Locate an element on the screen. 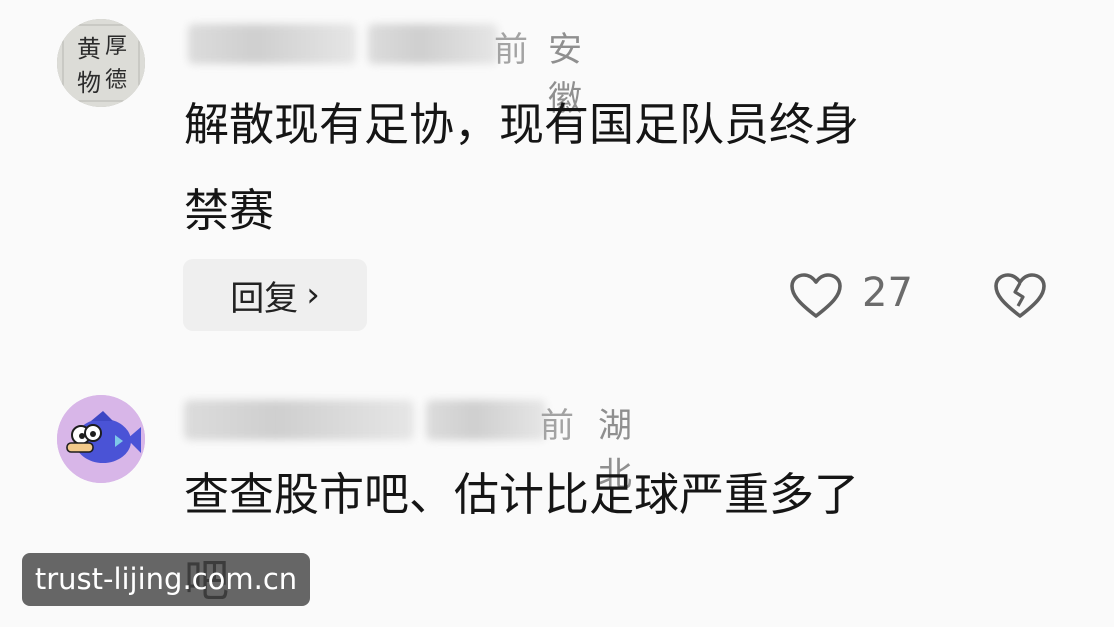 The image size is (1114, 627). comment-text-line: 禁赛 is located at coordinates (229, 210).